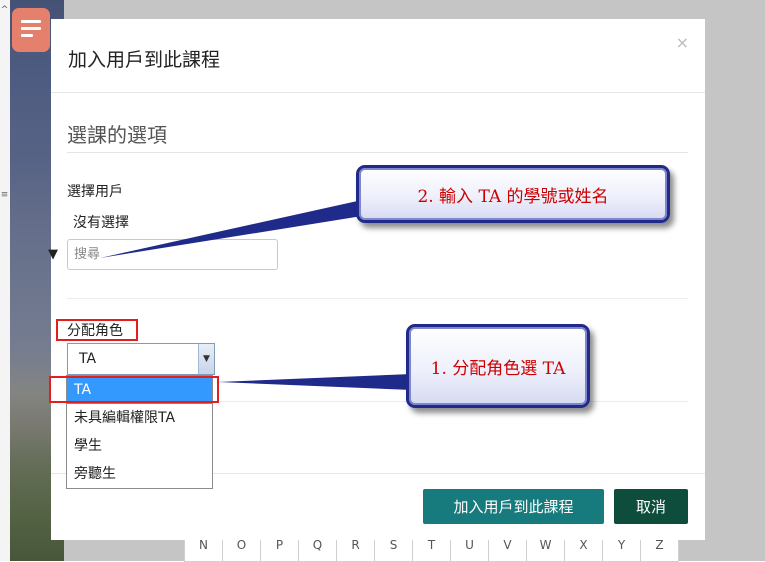  What do you see at coordinates (117, 135) in the screenshot?
I see `section-title: 選課的選項` at bounding box center [117, 135].